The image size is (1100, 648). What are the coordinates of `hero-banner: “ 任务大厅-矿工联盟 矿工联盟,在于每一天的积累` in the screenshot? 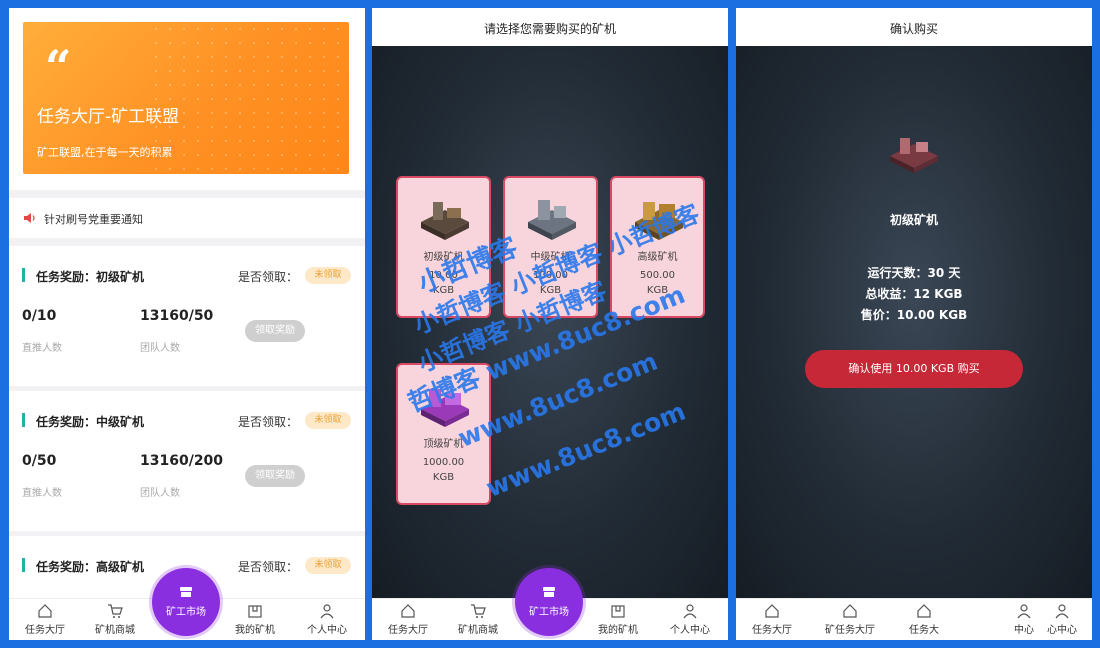 It's located at (186, 98).